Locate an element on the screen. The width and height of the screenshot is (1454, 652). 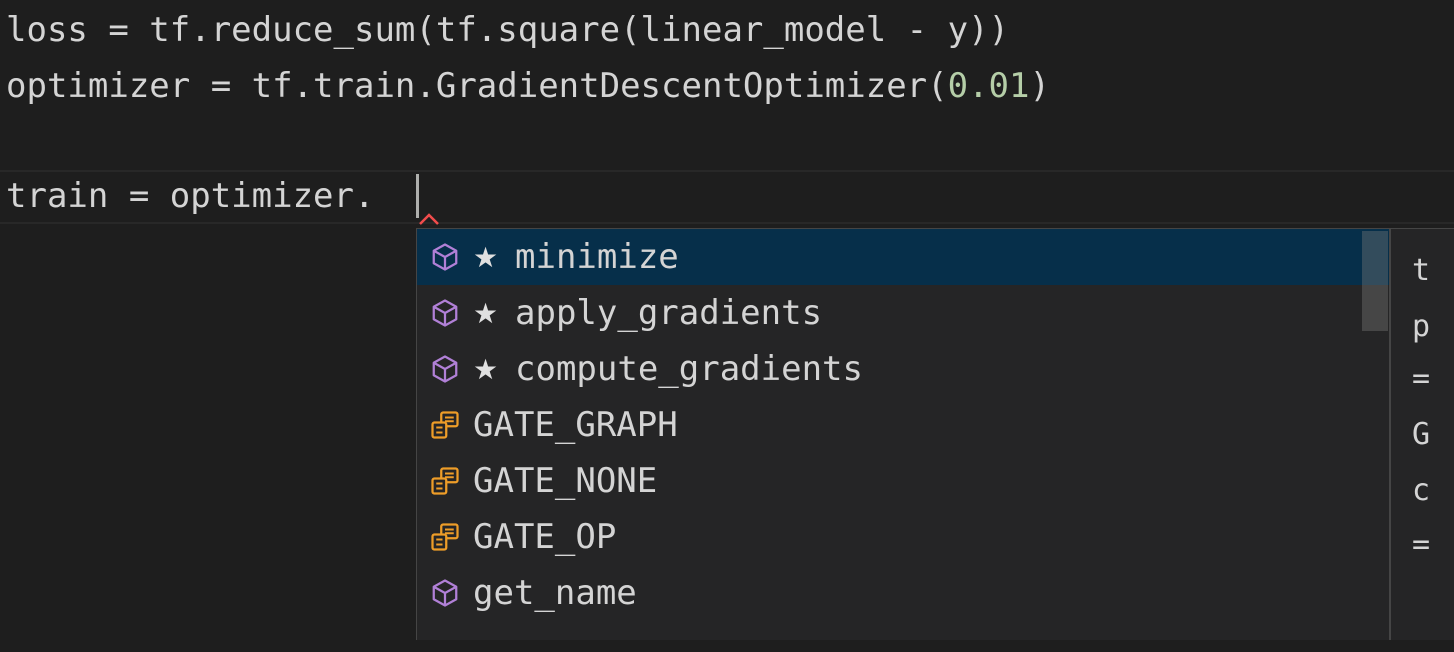
suggestion-item: ★ compute_gradients is located at coordinates (903, 369).